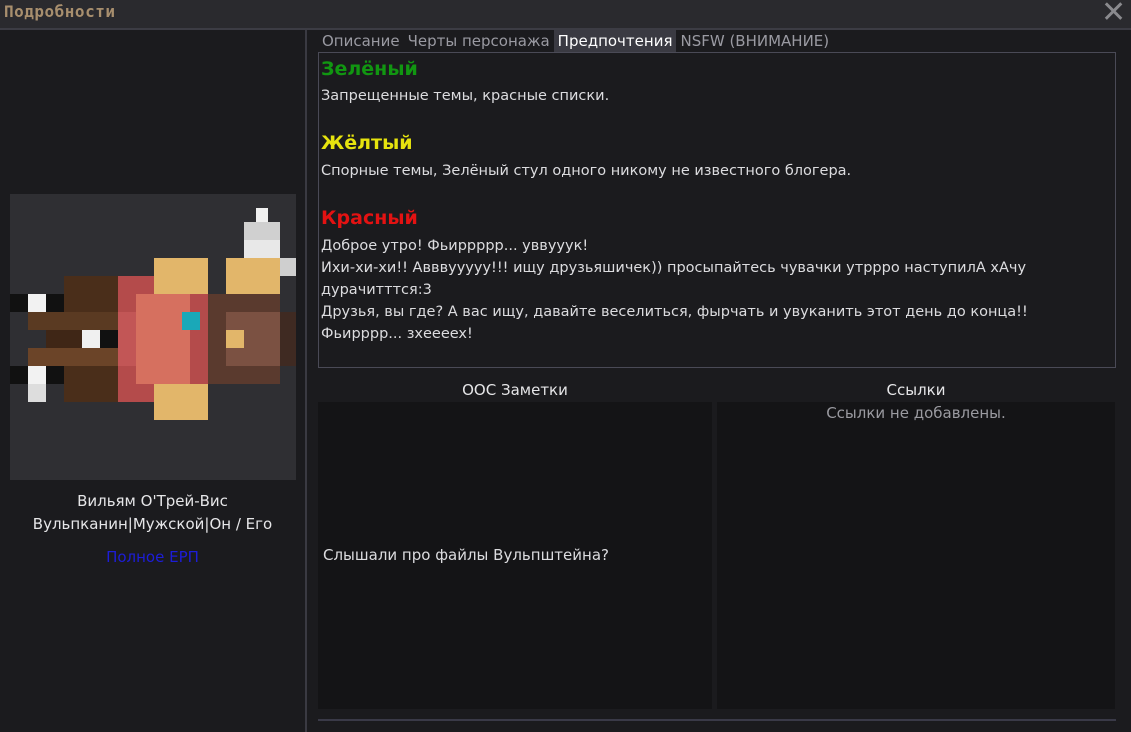  Describe the element at coordinates (152, 524) in the screenshot. I see `character-info: Вульпканин|Мужской|Он / Его` at that location.